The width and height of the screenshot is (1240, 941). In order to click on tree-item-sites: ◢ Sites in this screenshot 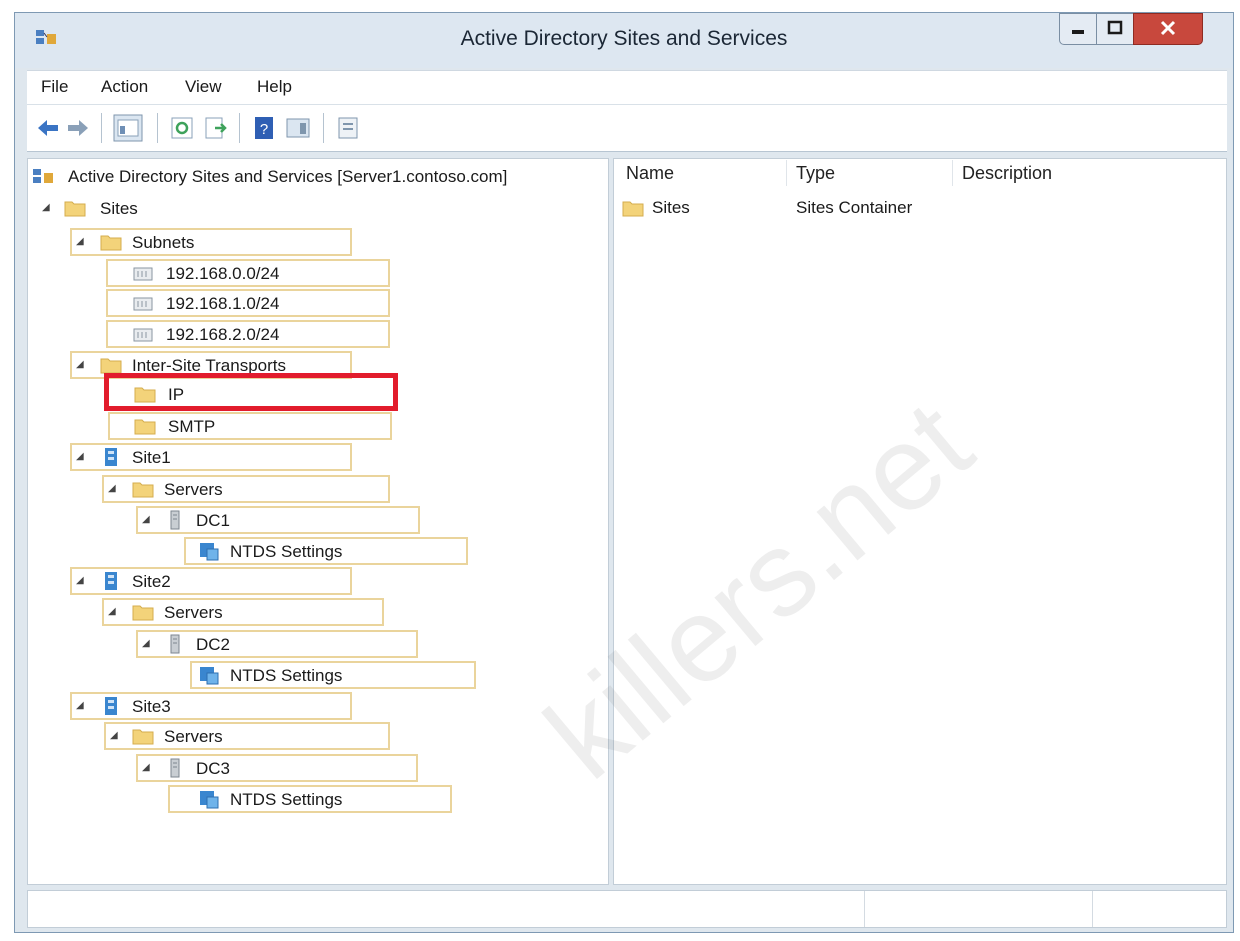, I will do `click(120, 209)`.